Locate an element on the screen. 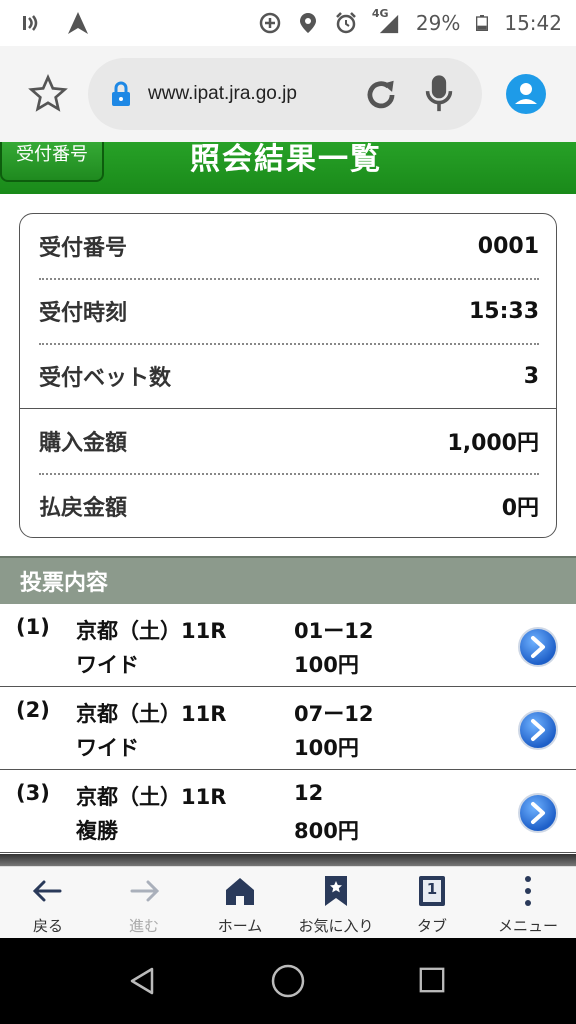  nfc-icon is located at coordinates (30, 23).